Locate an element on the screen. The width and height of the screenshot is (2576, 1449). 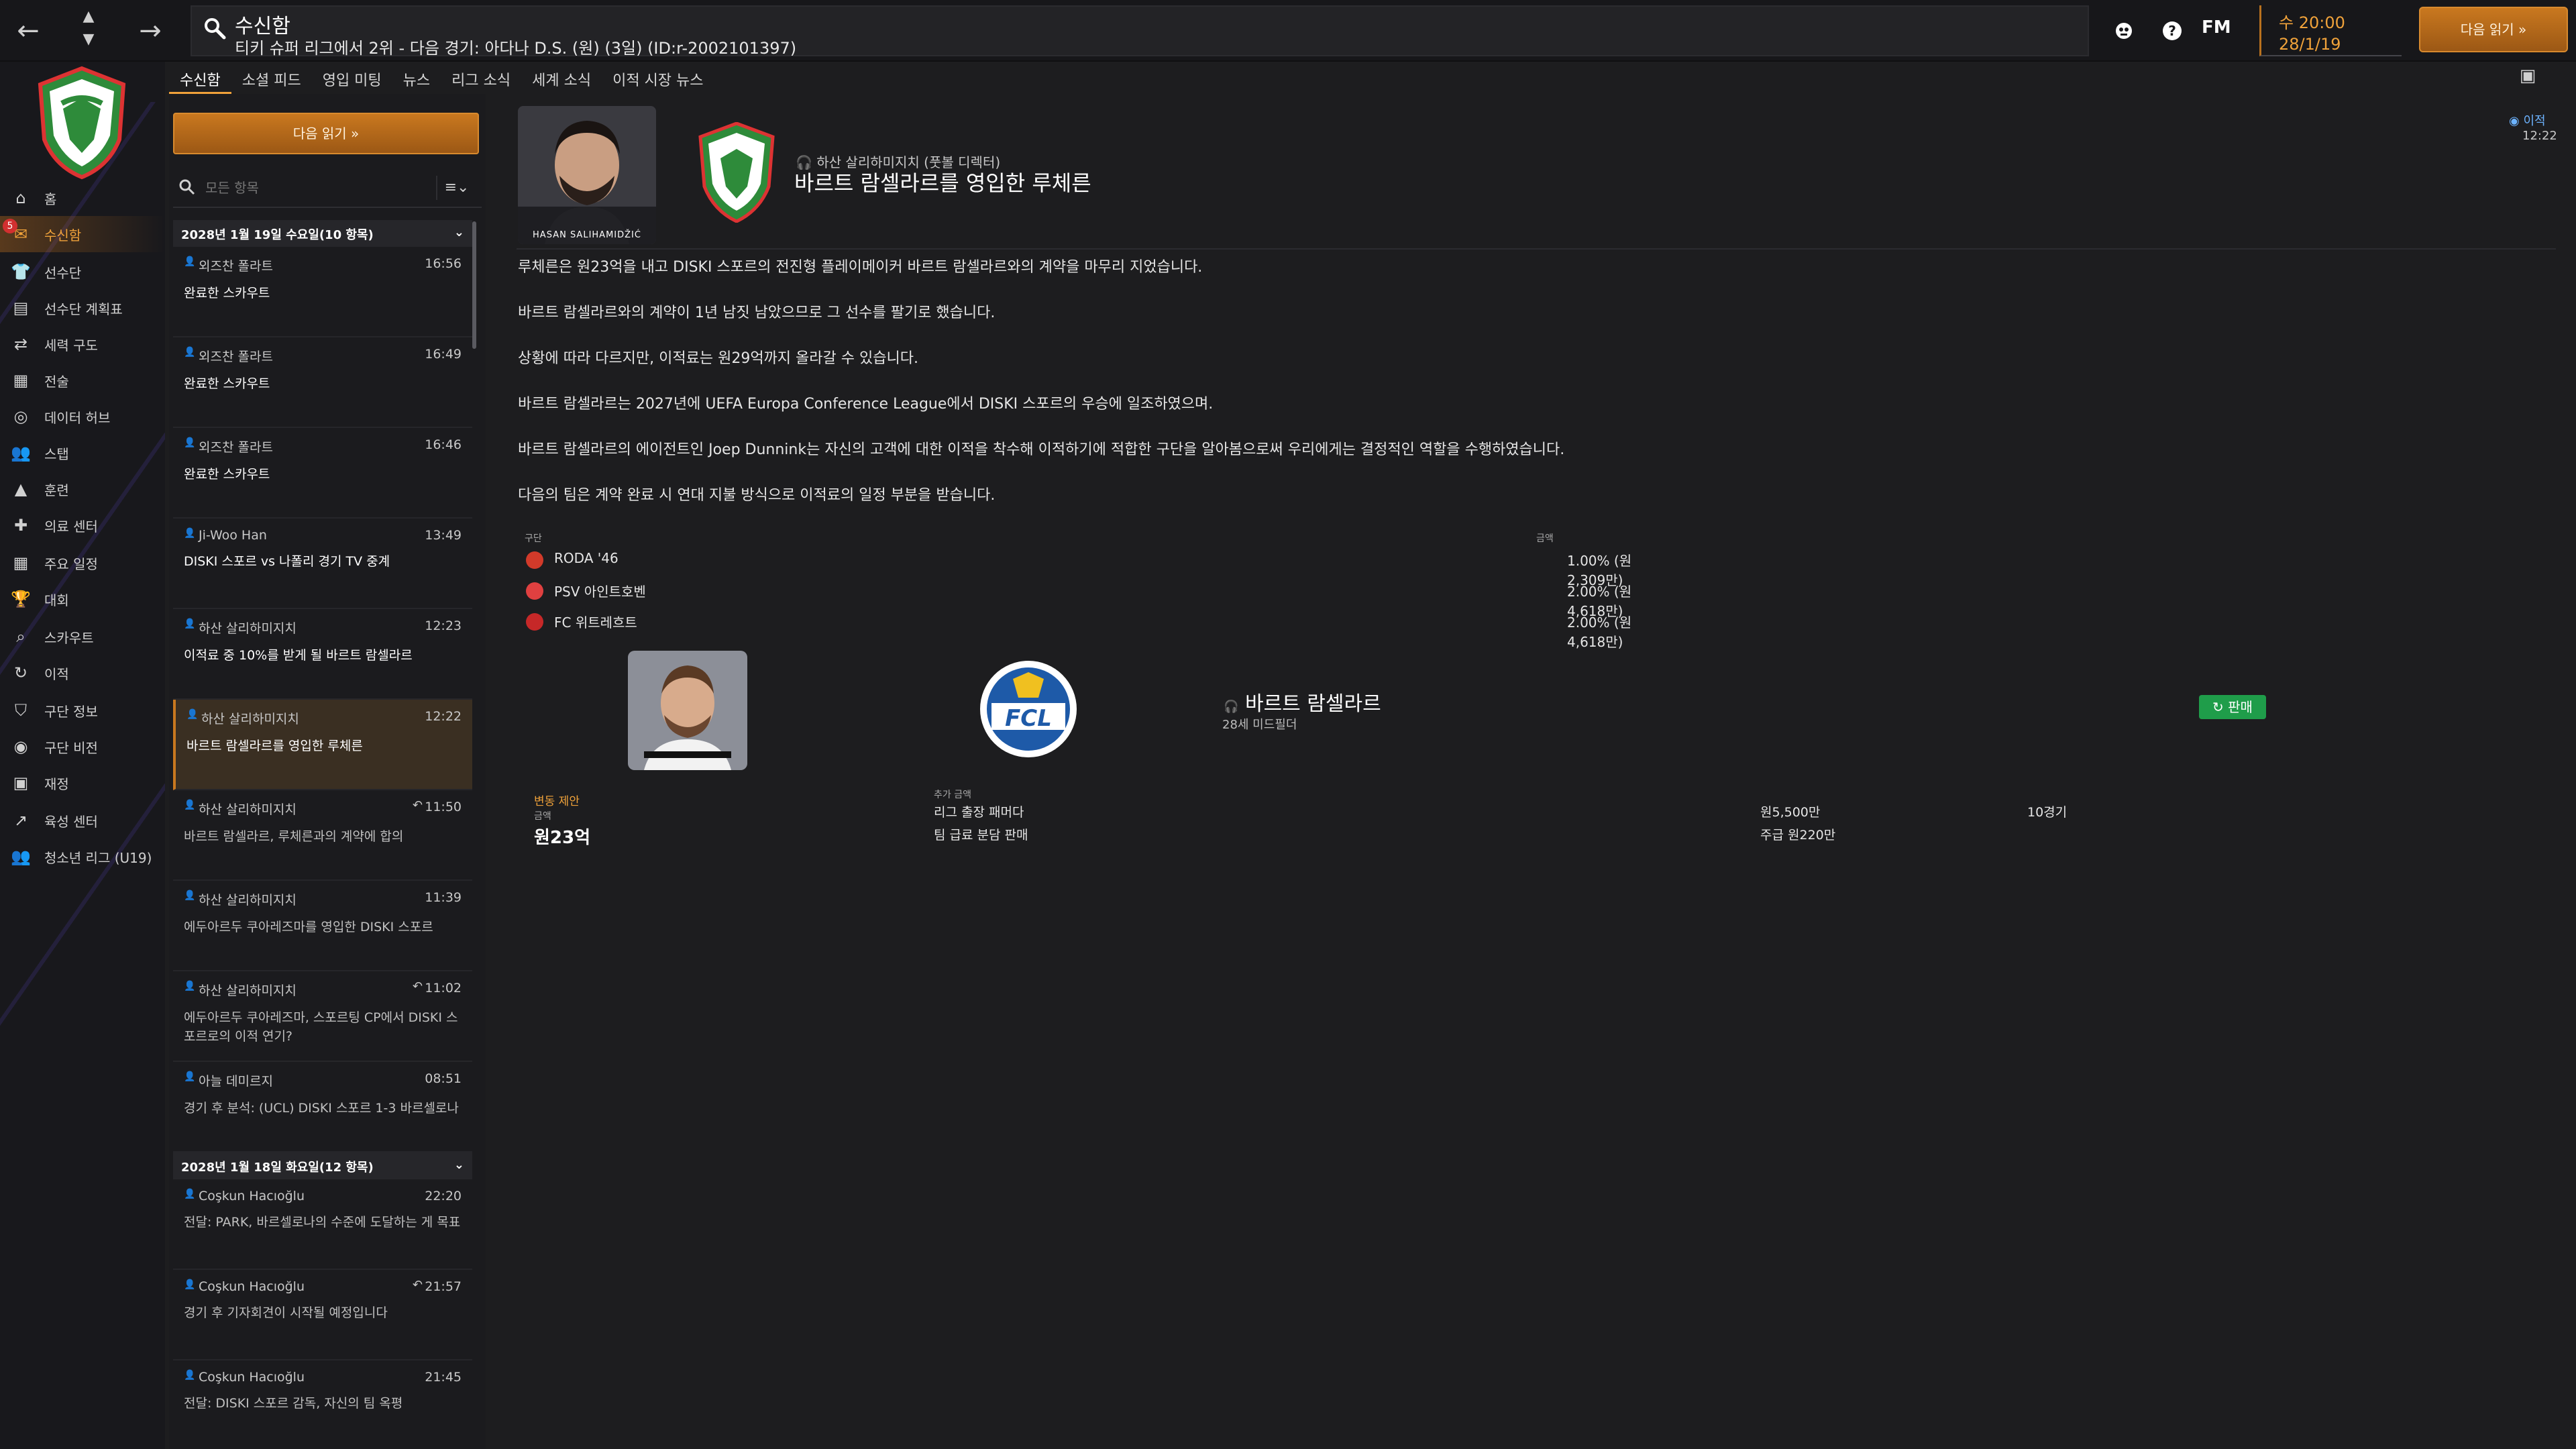
sidebar-item-label: 재정 is located at coordinates (56, 783).